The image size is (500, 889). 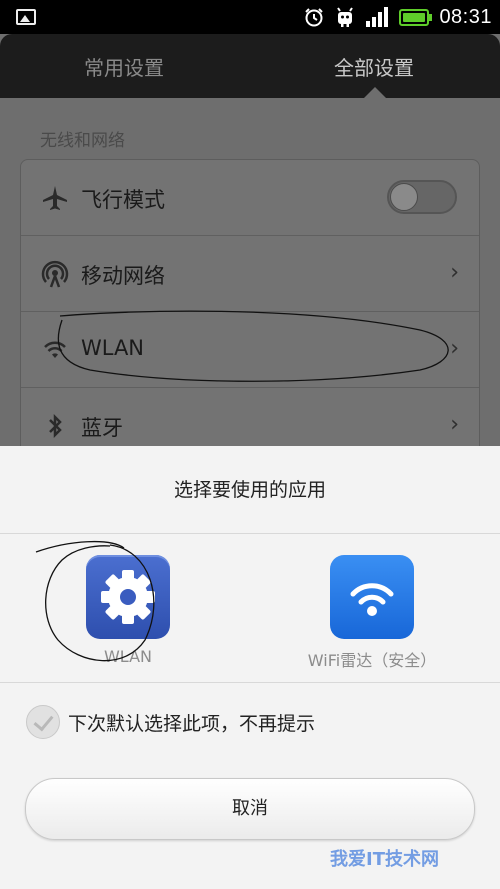 What do you see at coordinates (55, 426) in the screenshot?
I see `bluetooth-icon` at bounding box center [55, 426].